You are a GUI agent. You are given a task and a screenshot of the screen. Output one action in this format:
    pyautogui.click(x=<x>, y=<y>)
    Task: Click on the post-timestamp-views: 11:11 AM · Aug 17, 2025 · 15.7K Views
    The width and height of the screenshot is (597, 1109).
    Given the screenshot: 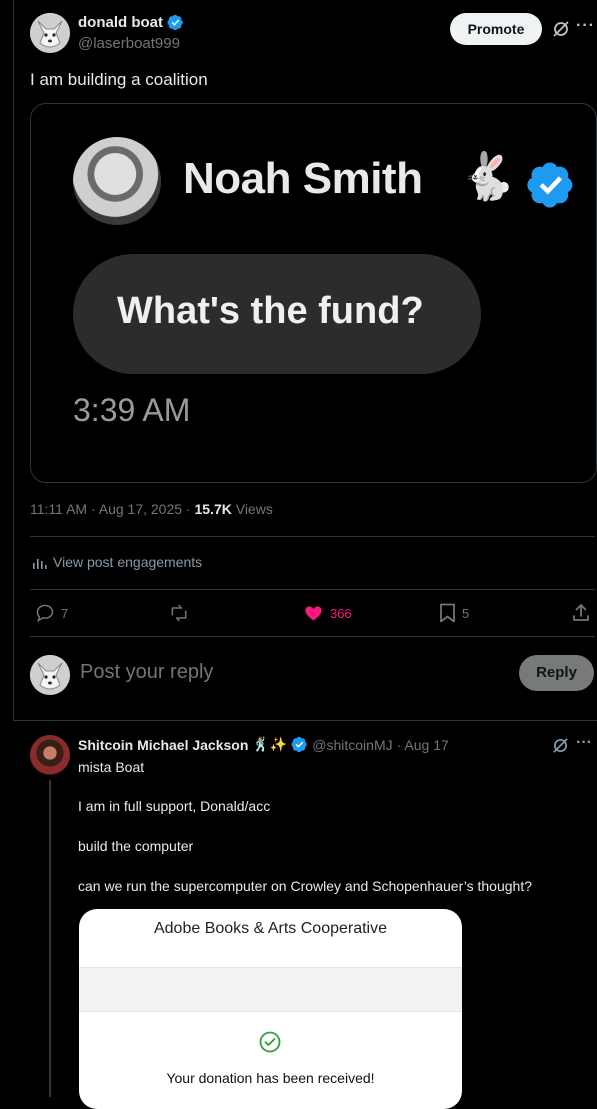 What is the action you would take?
    pyautogui.click(x=151, y=509)
    